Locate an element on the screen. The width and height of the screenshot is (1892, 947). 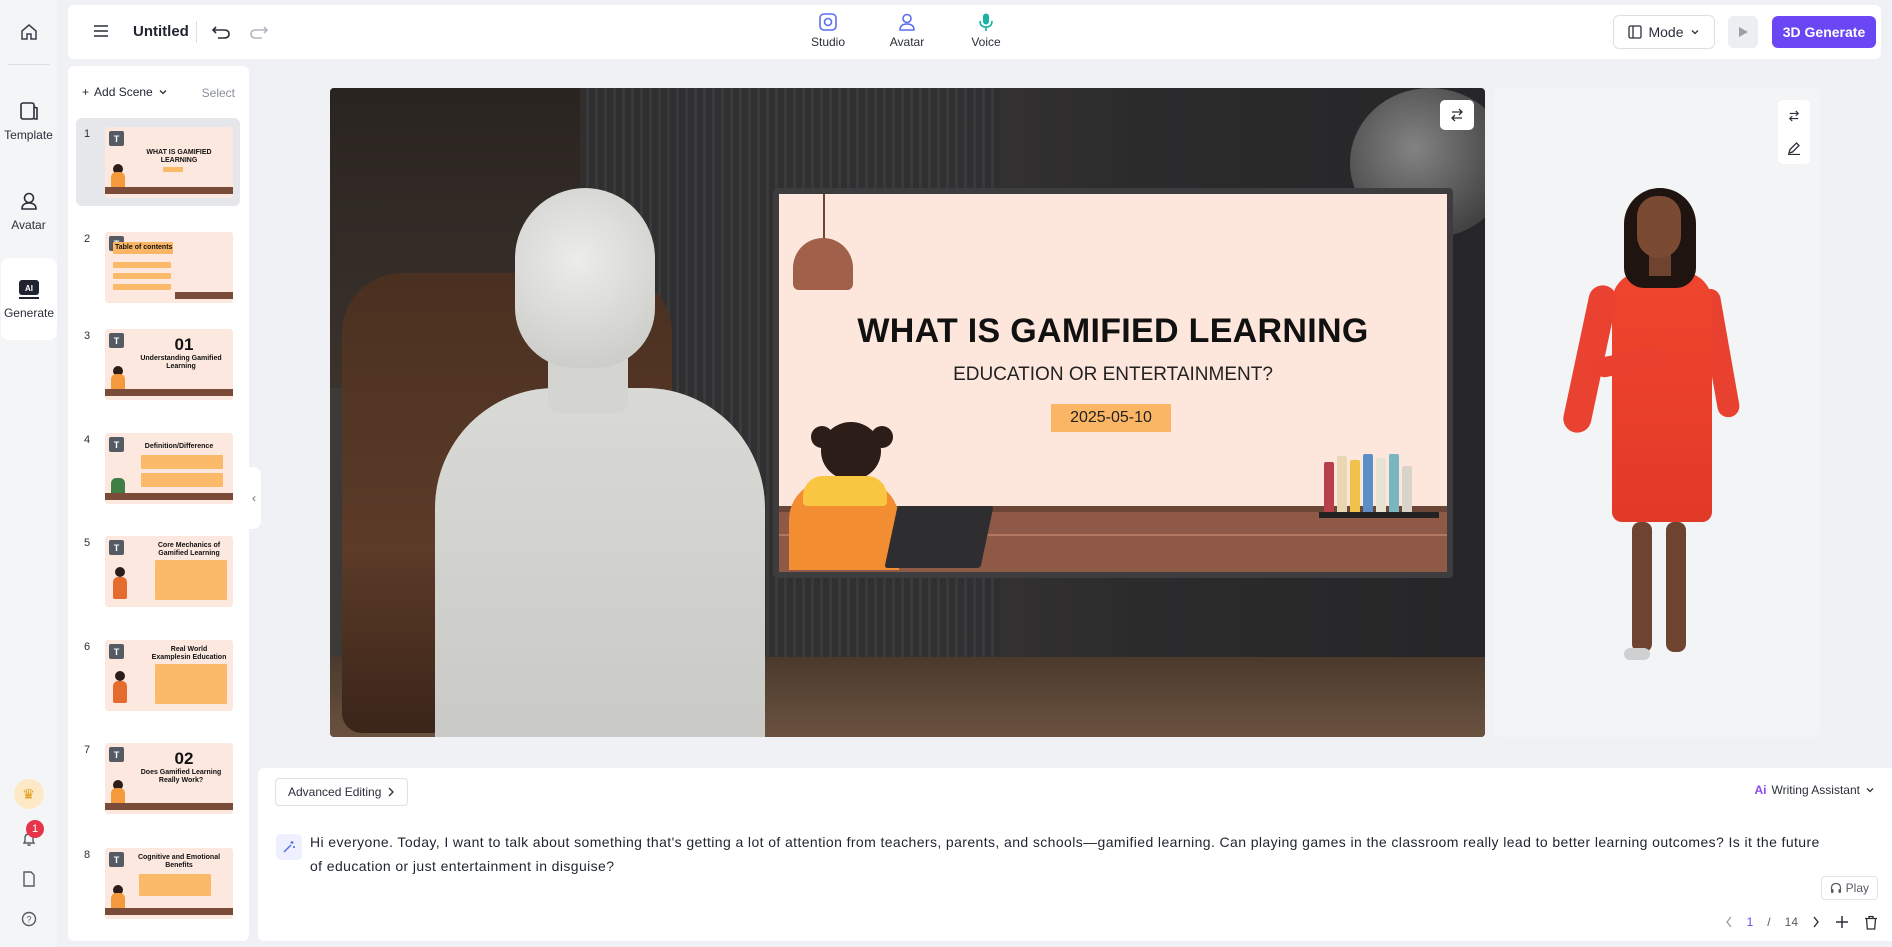
scene-thumb-title: Definition/Difference is located at coordinates (179, 446).